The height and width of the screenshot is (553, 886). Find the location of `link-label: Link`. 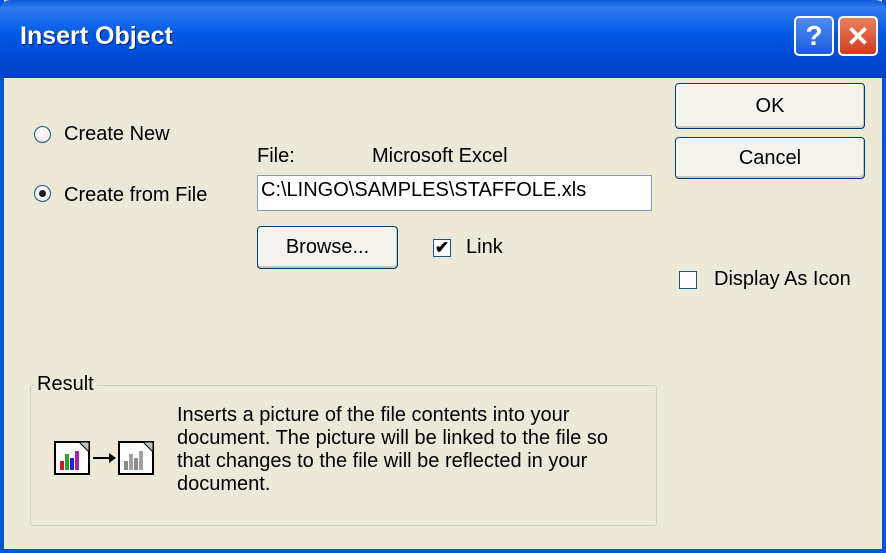

link-label: Link is located at coordinates (484, 247).